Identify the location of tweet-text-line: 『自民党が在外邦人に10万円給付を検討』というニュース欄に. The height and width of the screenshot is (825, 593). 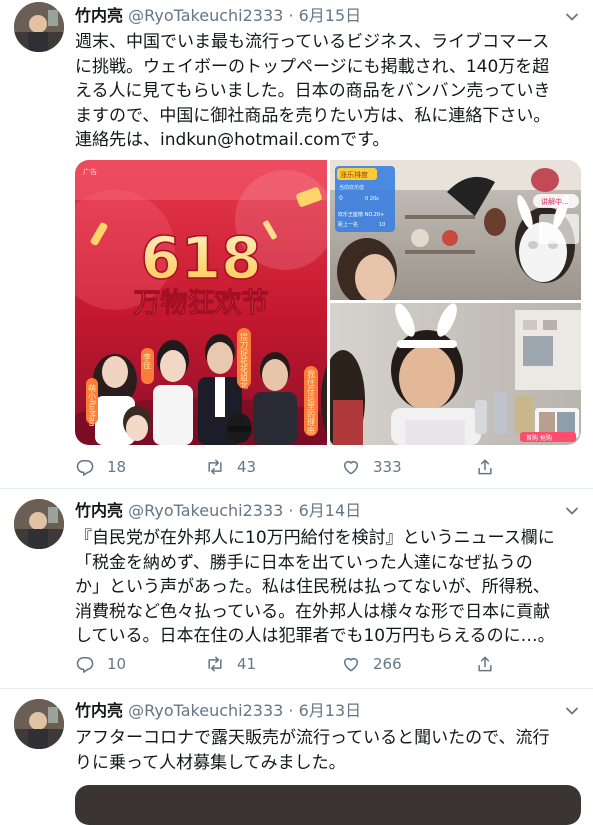
(315, 538).